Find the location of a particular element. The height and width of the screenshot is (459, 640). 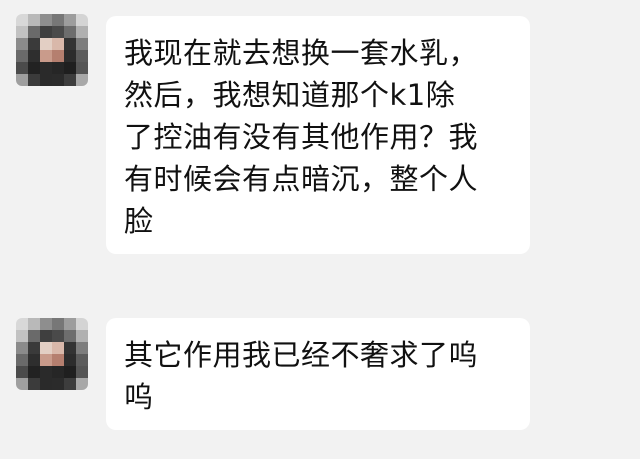

message-text-line: 有时候会有点暗沉，整个人 is located at coordinates (301, 179).